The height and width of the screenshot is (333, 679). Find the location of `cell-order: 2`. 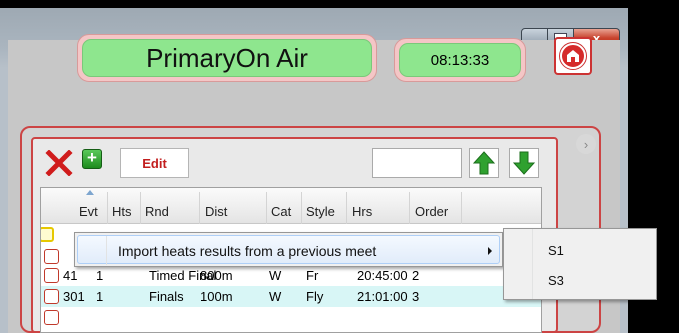

cell-order: 2 is located at coordinates (416, 275).